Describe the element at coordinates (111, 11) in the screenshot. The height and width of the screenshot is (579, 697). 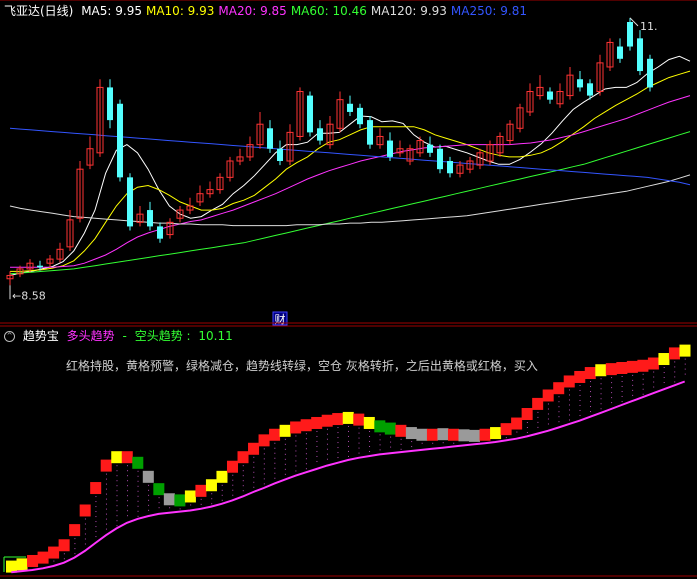
I see `legend-ma5: MA5: 9.95` at that location.